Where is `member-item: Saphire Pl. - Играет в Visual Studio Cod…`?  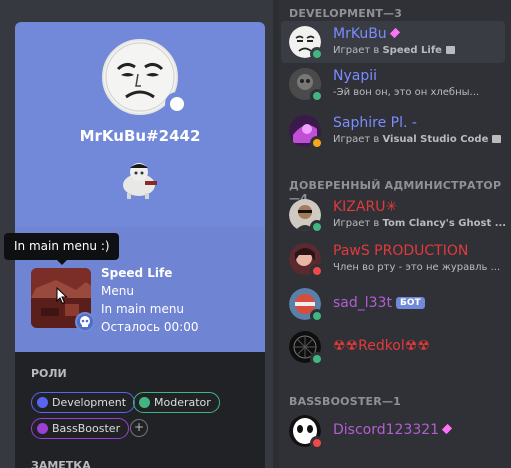
member-item: Saphire Pl. - Играет в Visual Studio Cod… is located at coordinates (393, 131).